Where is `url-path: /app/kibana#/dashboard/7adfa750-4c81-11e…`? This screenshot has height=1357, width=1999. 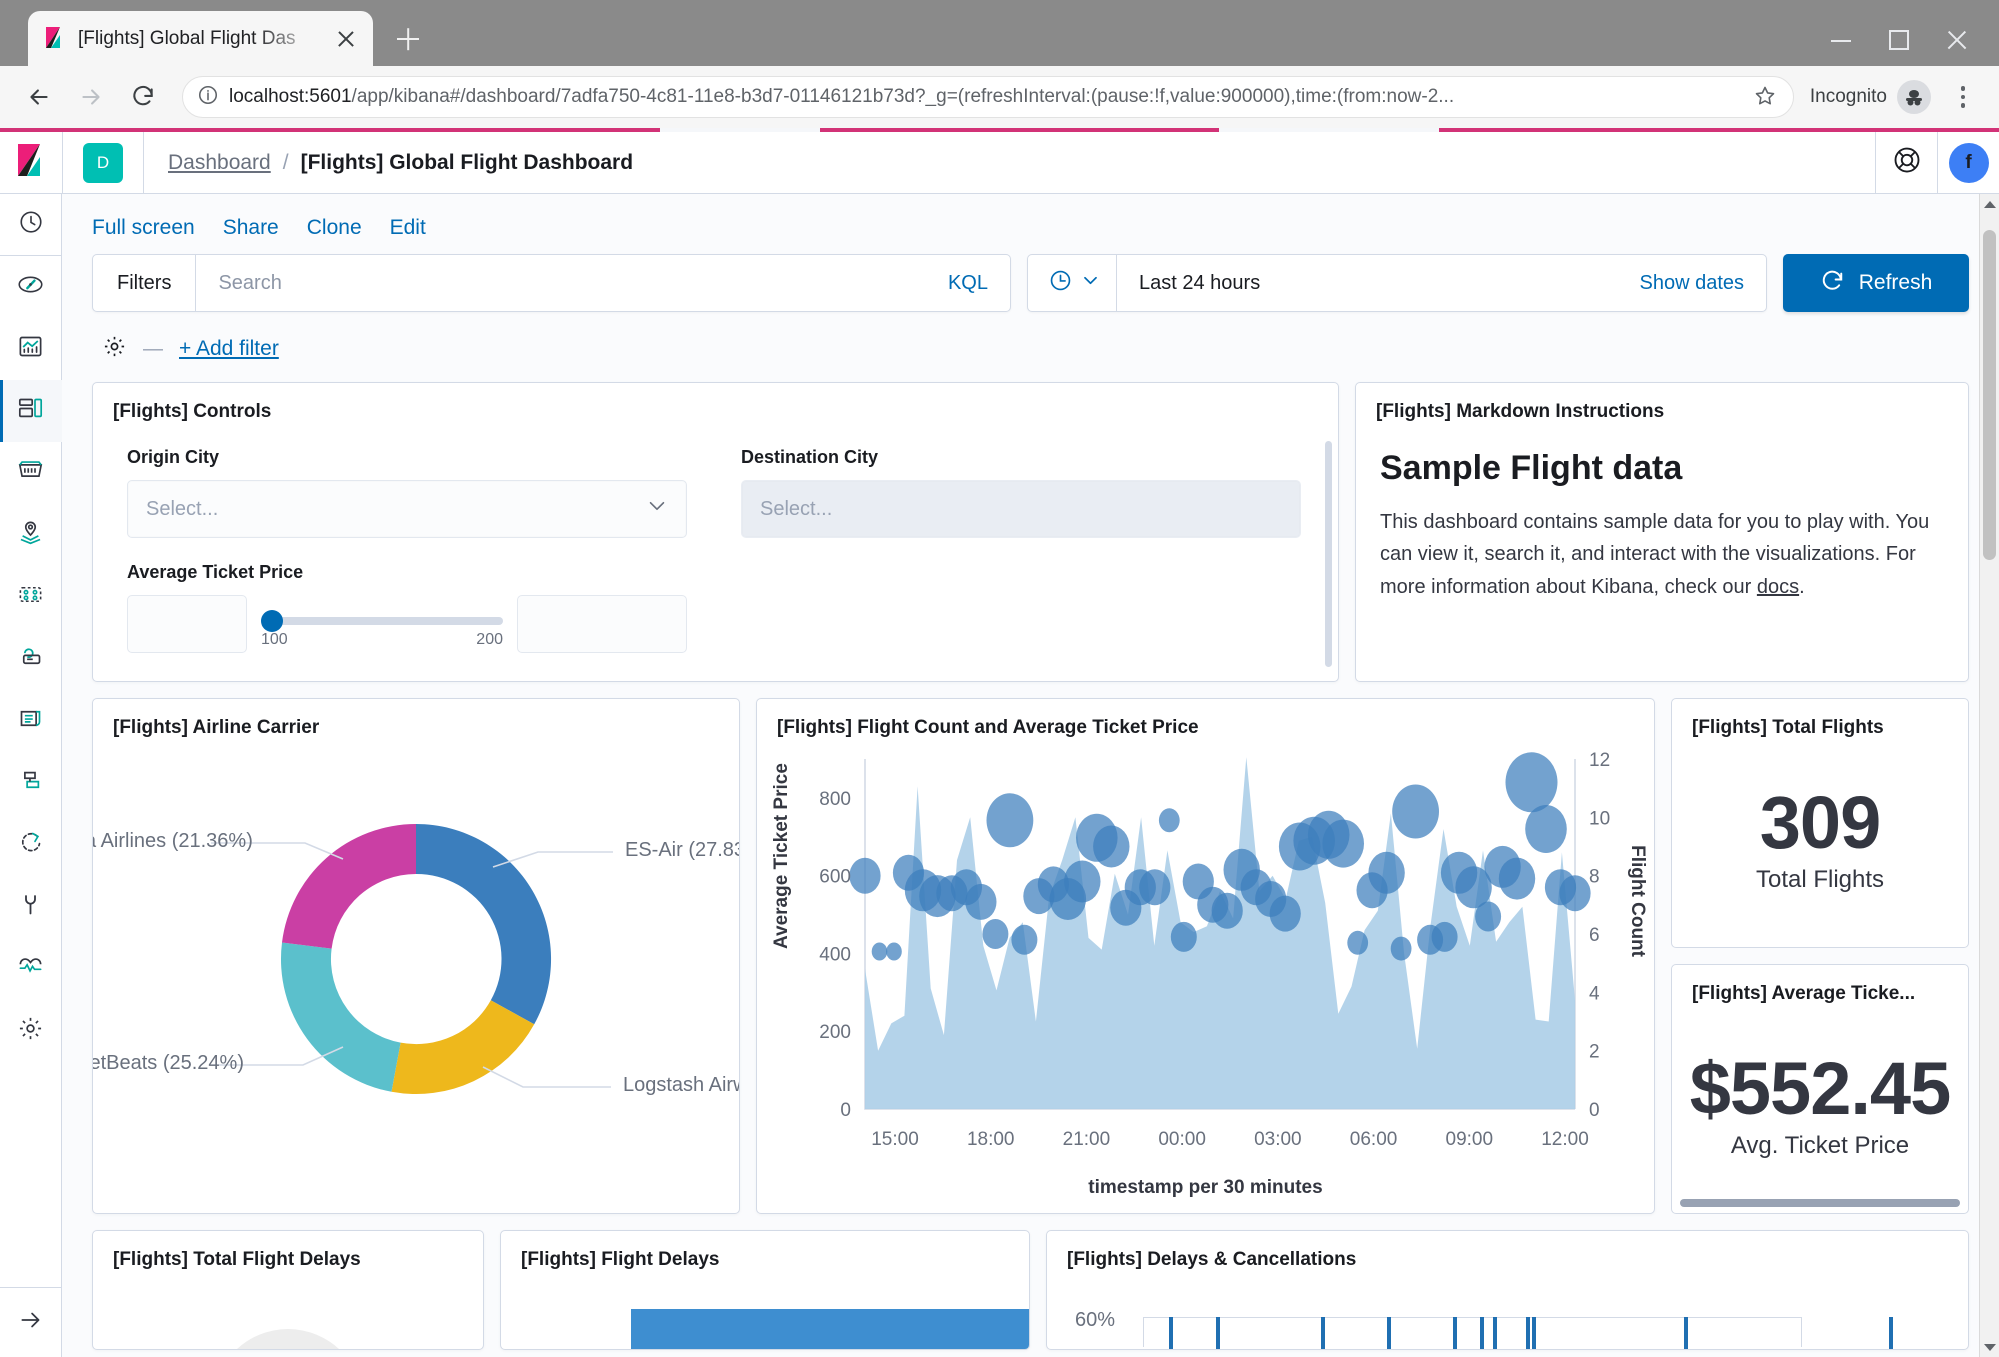 url-path: /app/kibana#/dashboard/7adfa750-4c81-11e… is located at coordinates (903, 96).